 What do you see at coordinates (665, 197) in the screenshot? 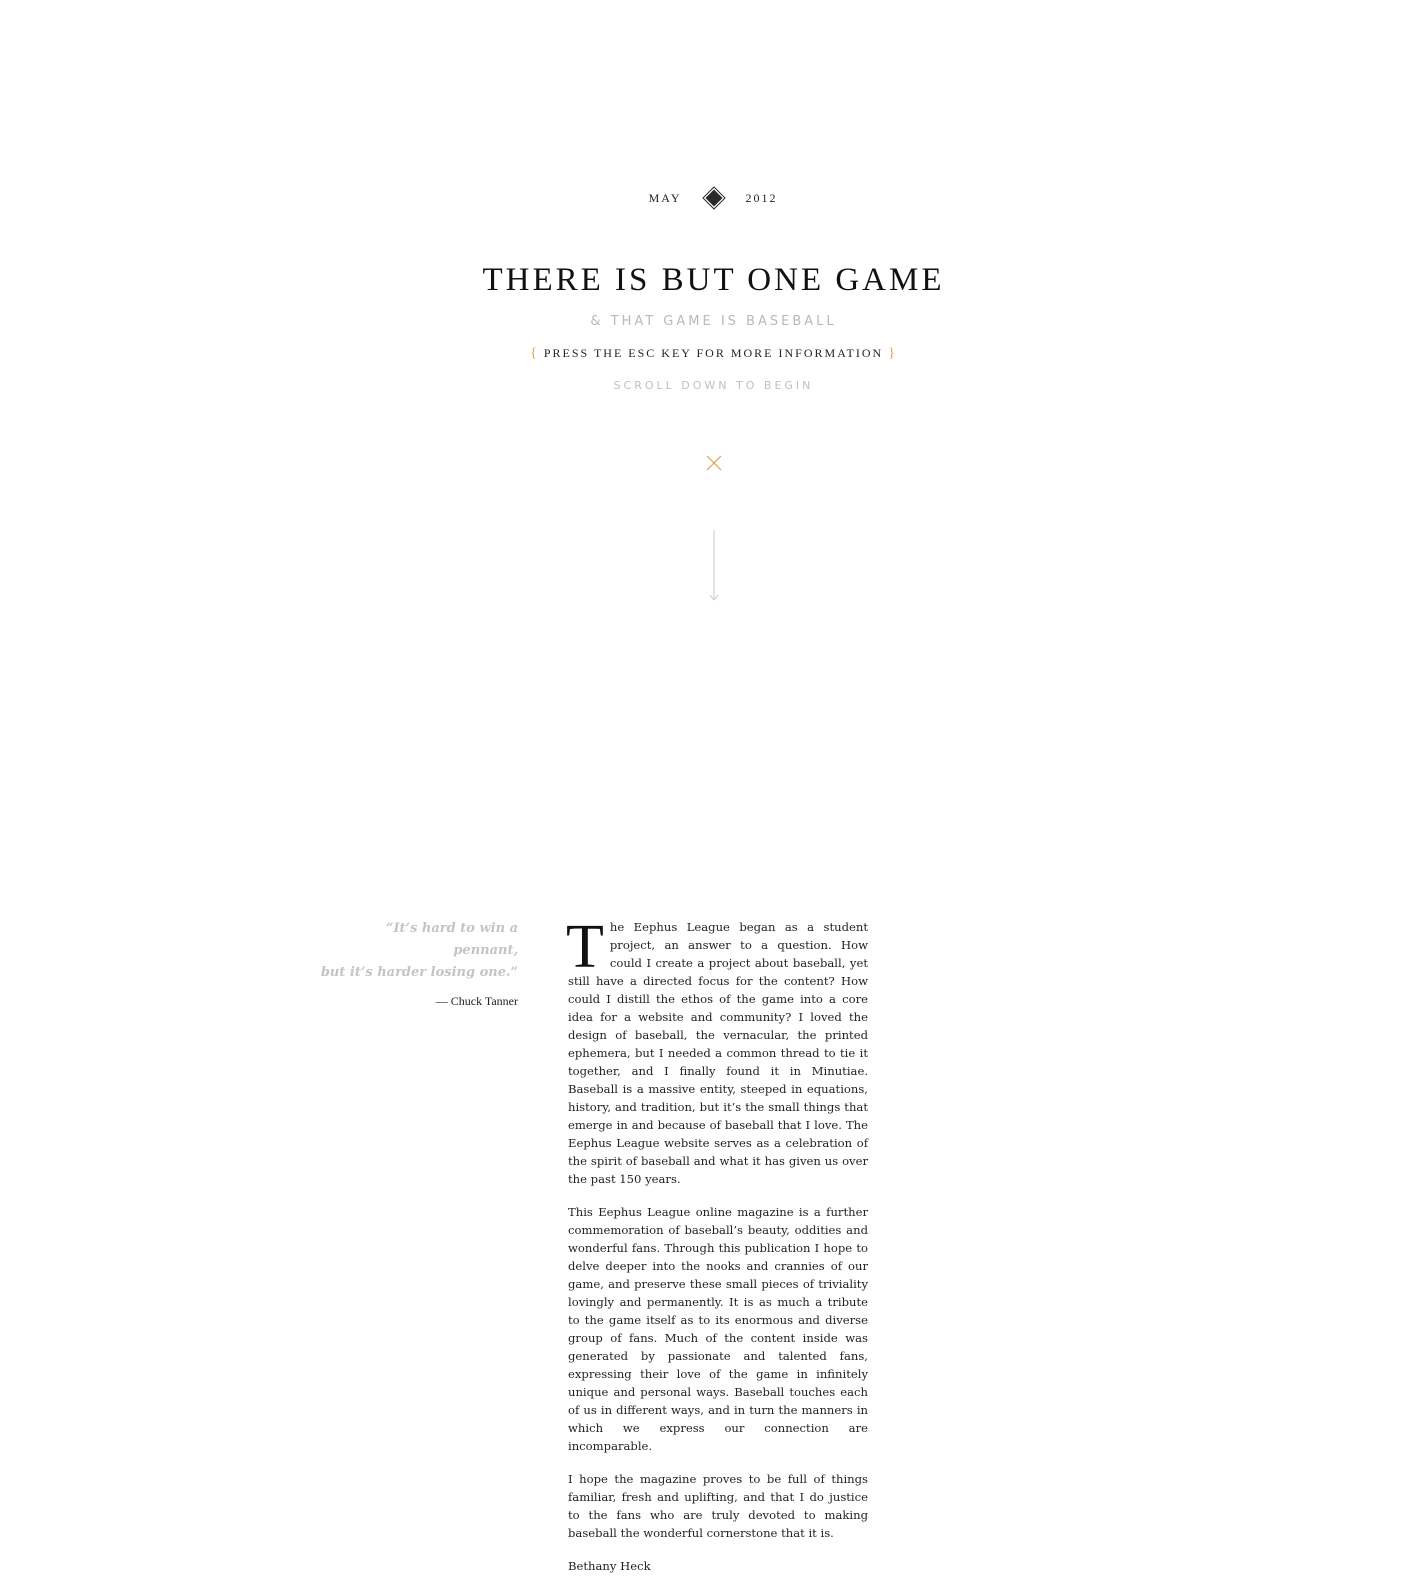
I see `date-month: MAY` at bounding box center [665, 197].